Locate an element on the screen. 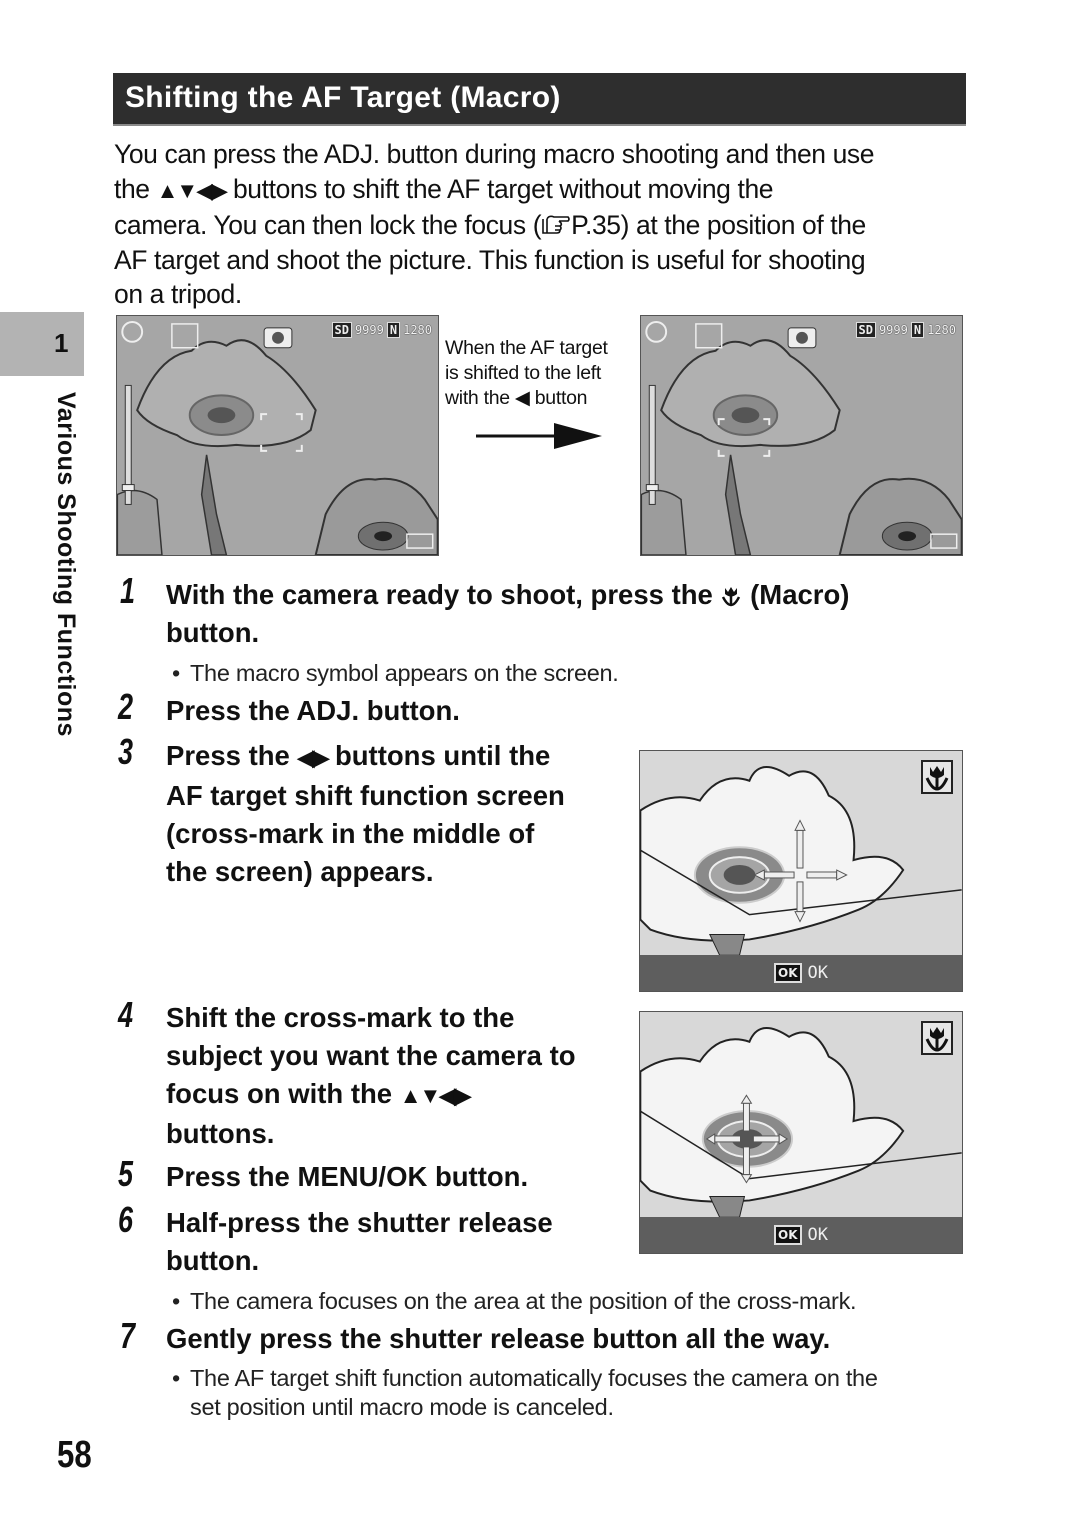 This screenshot has height=1528, width=1080. left-right-arrows-icon: ◀▶ is located at coordinates (313, 757).